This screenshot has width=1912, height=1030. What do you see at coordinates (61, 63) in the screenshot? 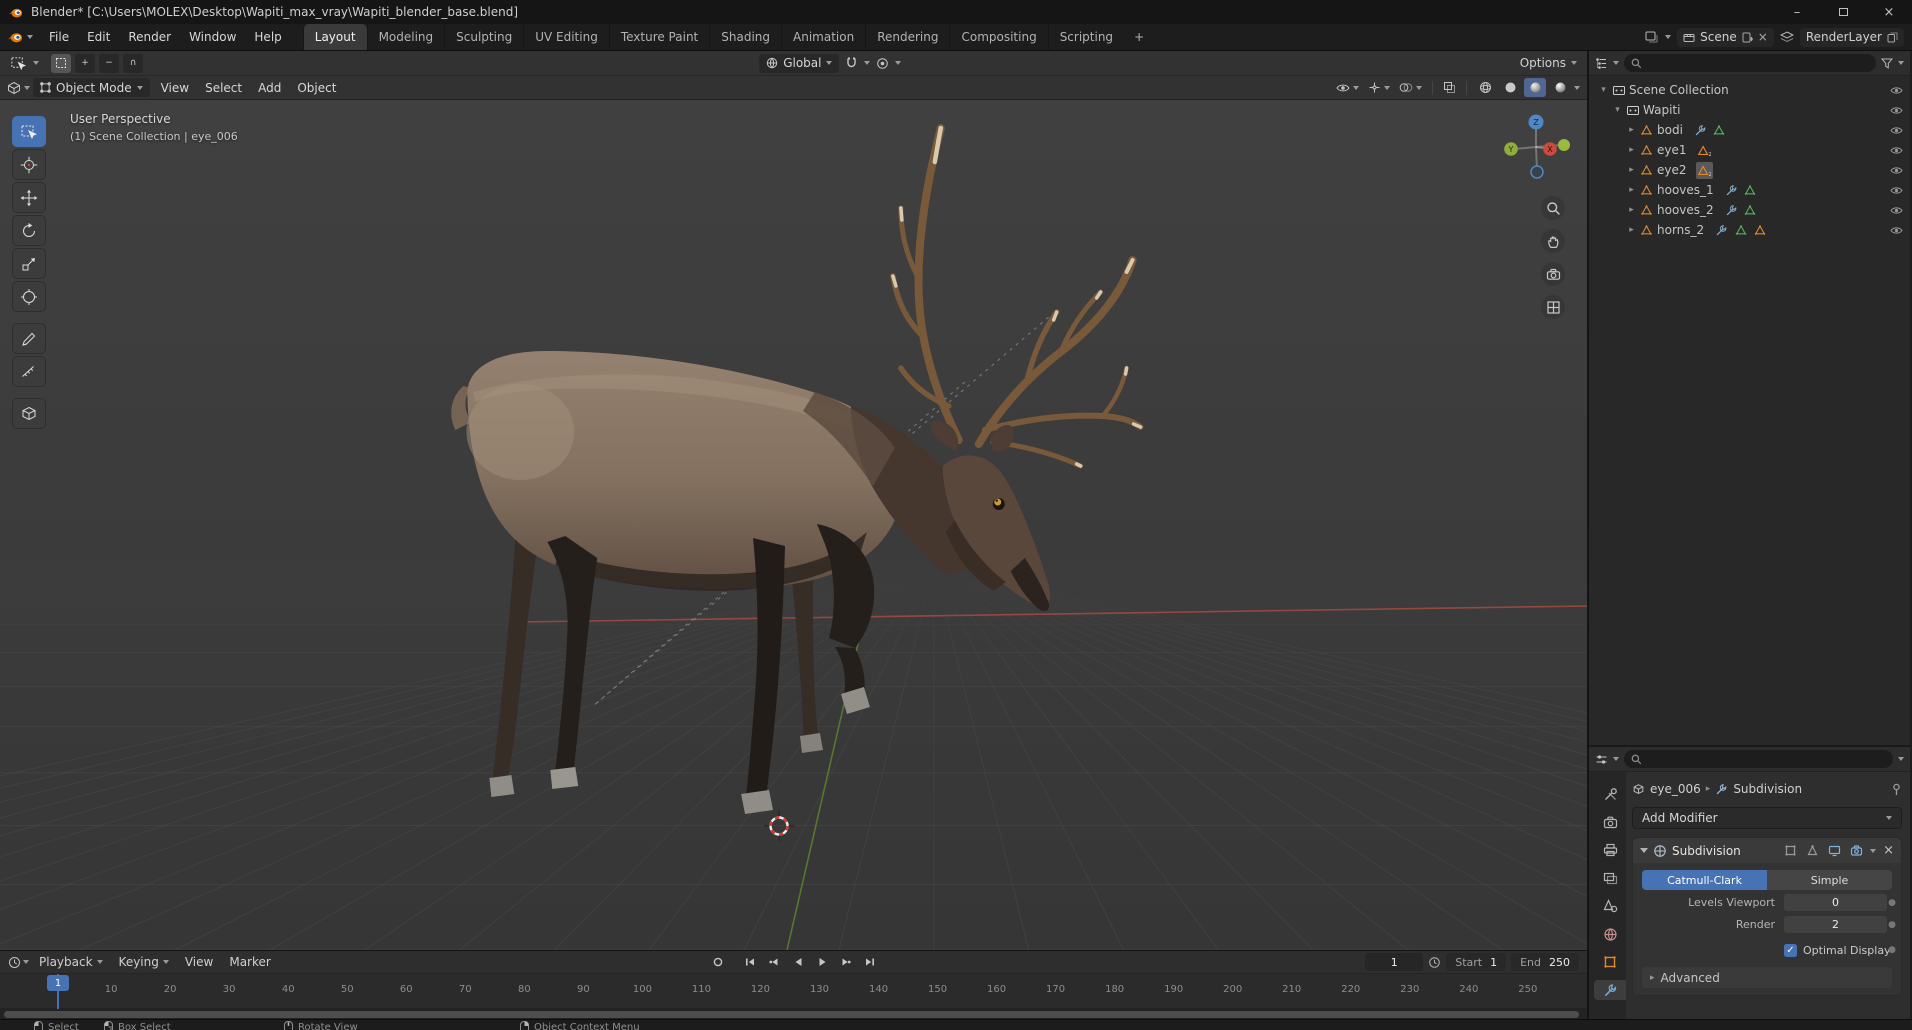
I see `select-mode-new-button` at bounding box center [61, 63].